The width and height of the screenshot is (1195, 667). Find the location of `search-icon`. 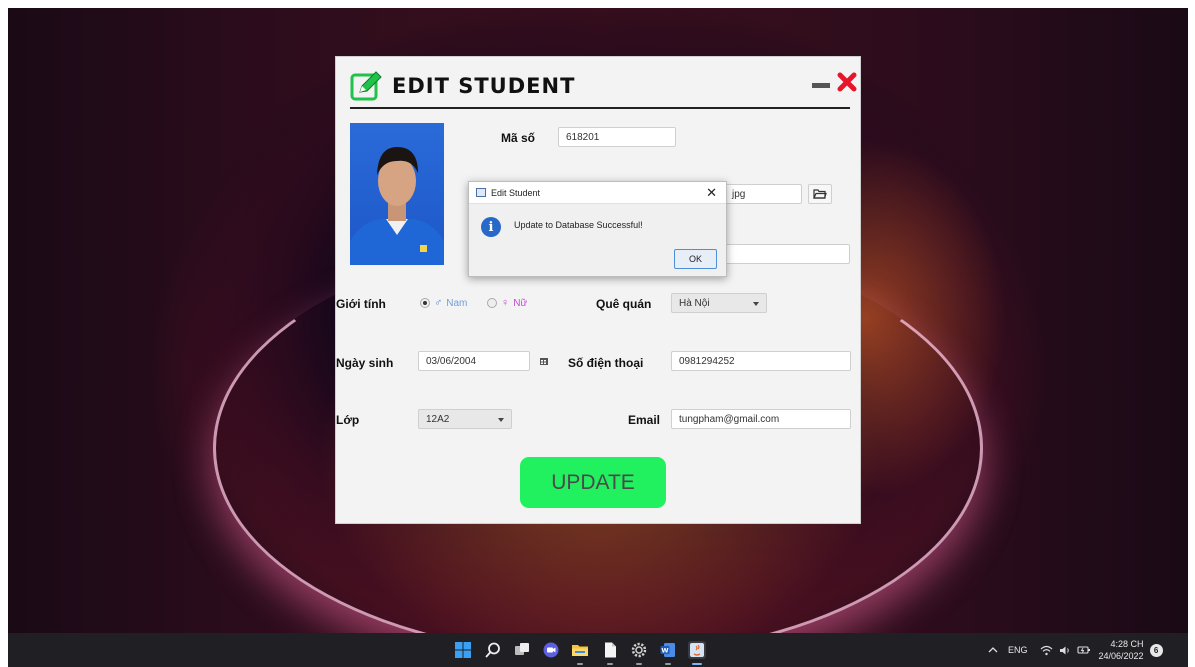

search-icon is located at coordinates (493, 650).